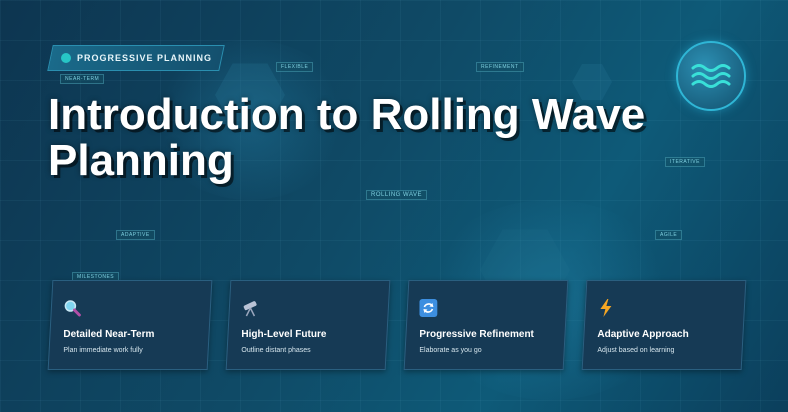 The height and width of the screenshot is (412, 788). Describe the element at coordinates (428, 308) in the screenshot. I see `refresh-icon` at that location.